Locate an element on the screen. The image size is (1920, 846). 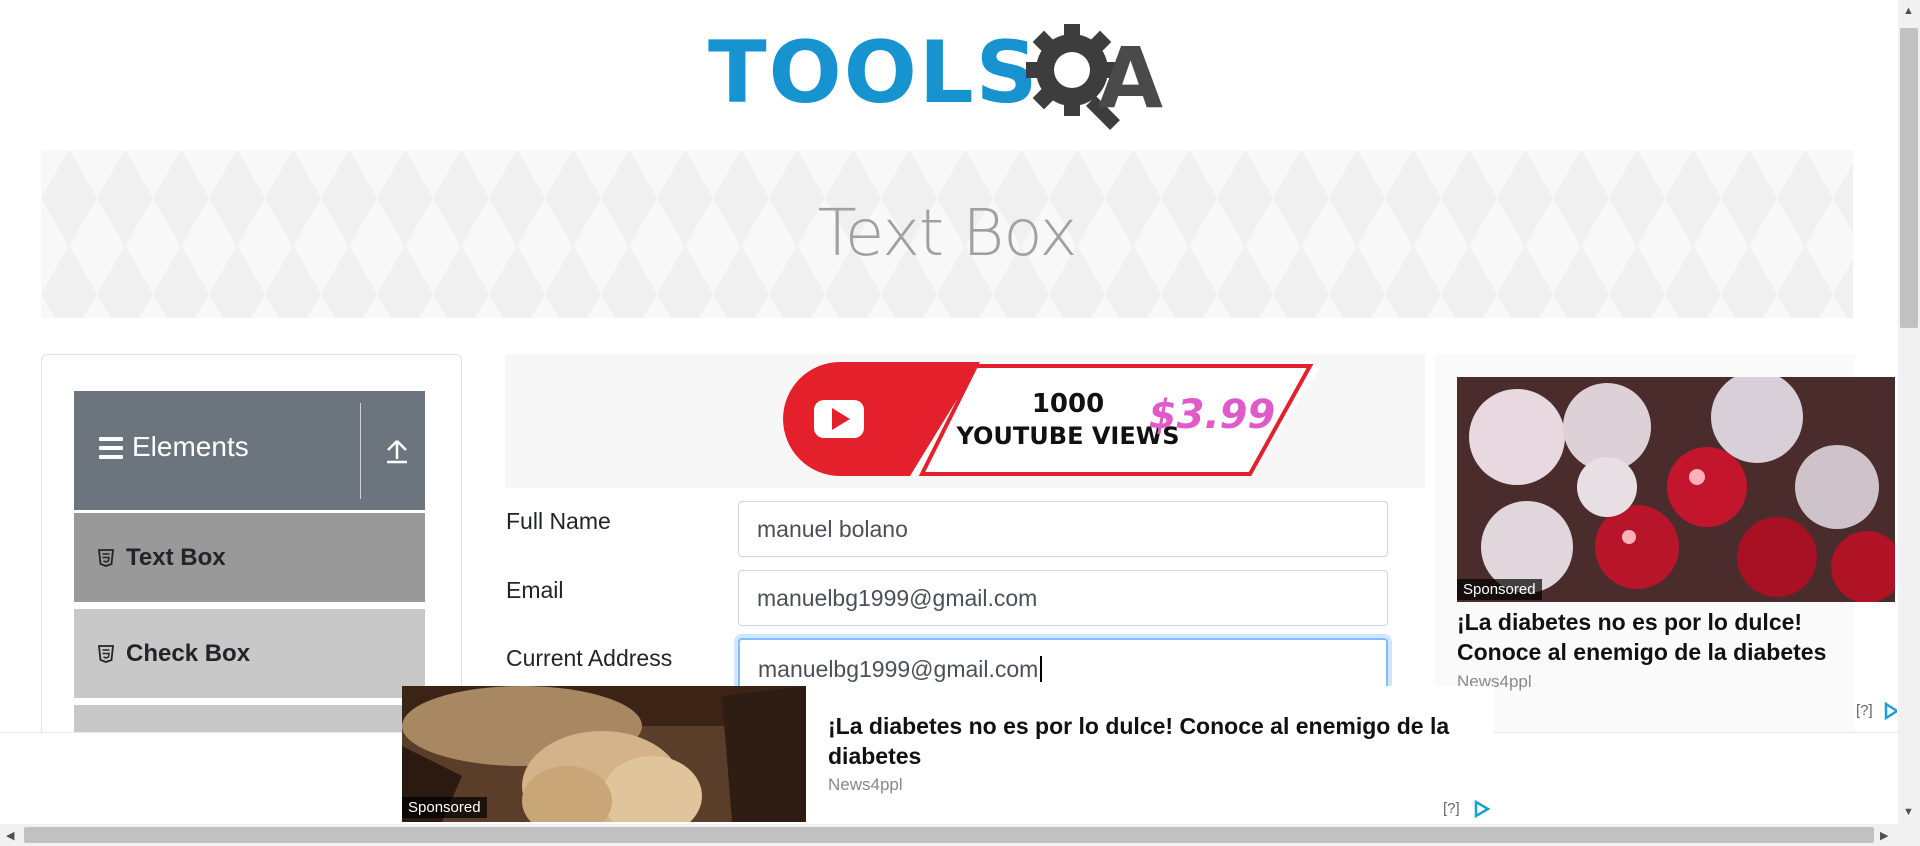
sidebar-group-title: Elements is located at coordinates (190, 446).